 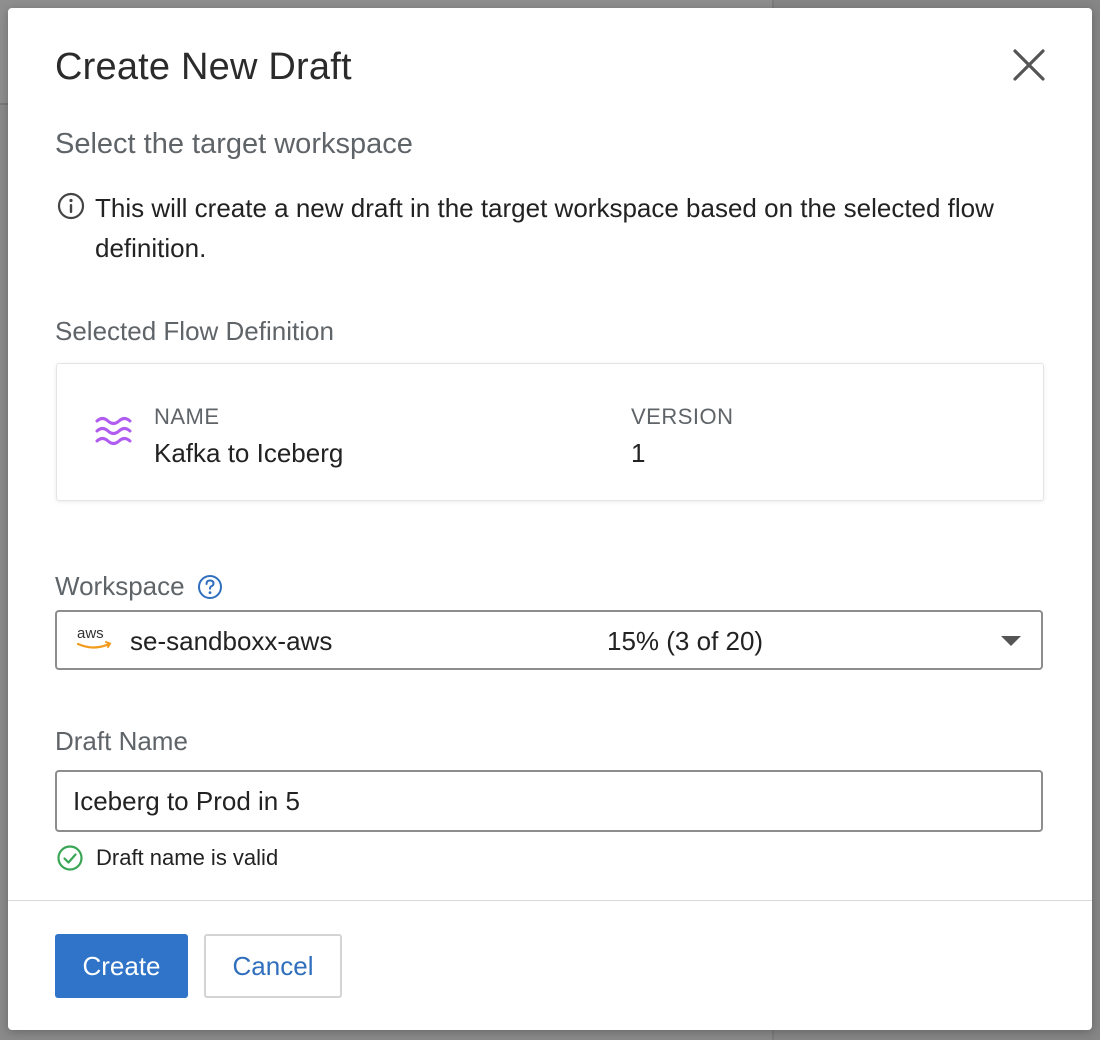 What do you see at coordinates (120, 586) in the screenshot?
I see `workspace-label: Workspace` at bounding box center [120, 586].